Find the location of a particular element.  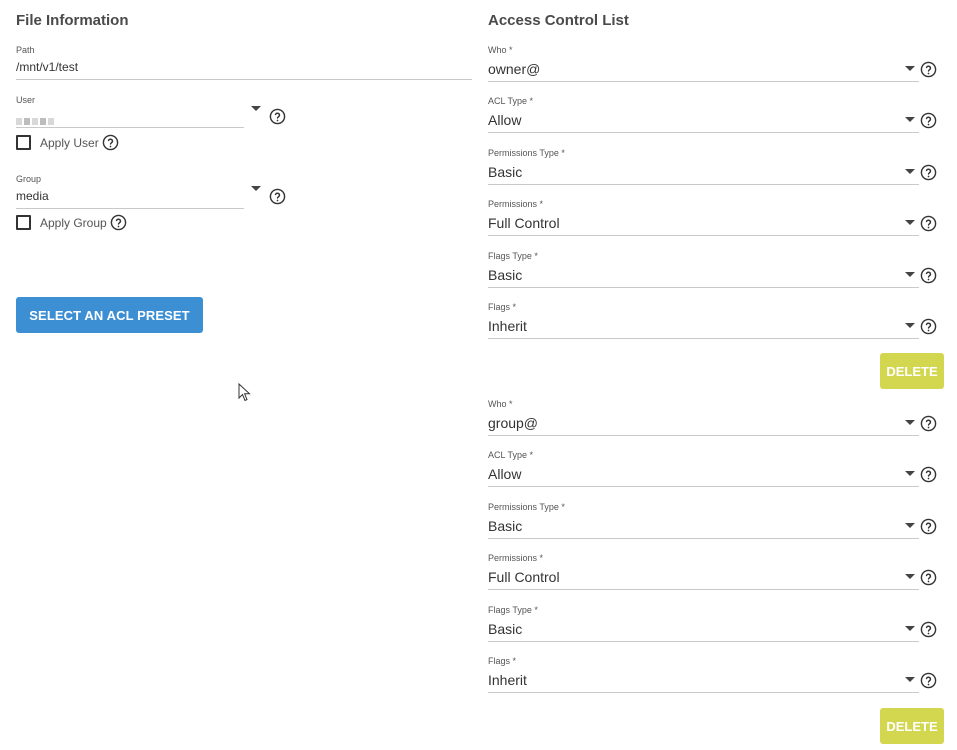

file-information-title: File Information is located at coordinates (72, 20).